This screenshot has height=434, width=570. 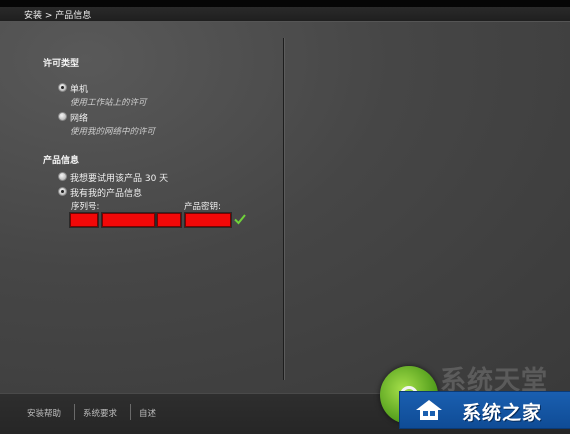 What do you see at coordinates (169, 220) in the screenshot?
I see `serial-gap-redaction` at bounding box center [169, 220].